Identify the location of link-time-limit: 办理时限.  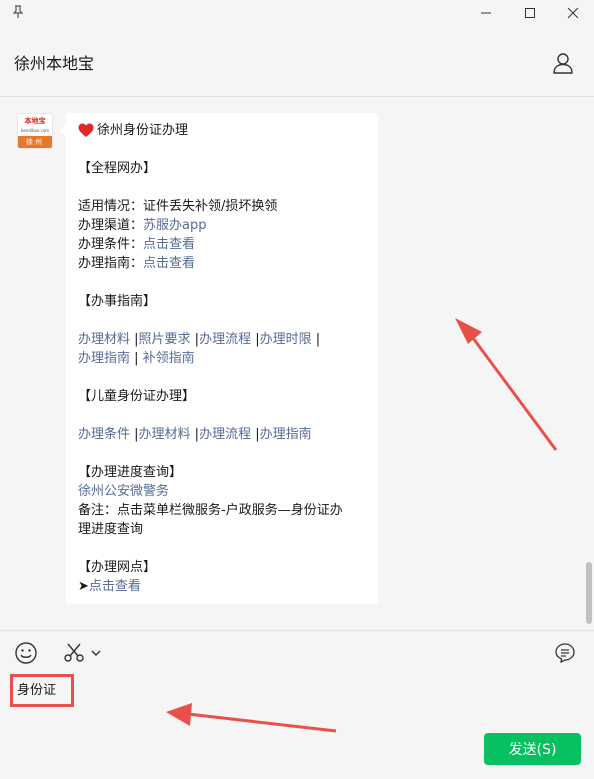
(286, 339).